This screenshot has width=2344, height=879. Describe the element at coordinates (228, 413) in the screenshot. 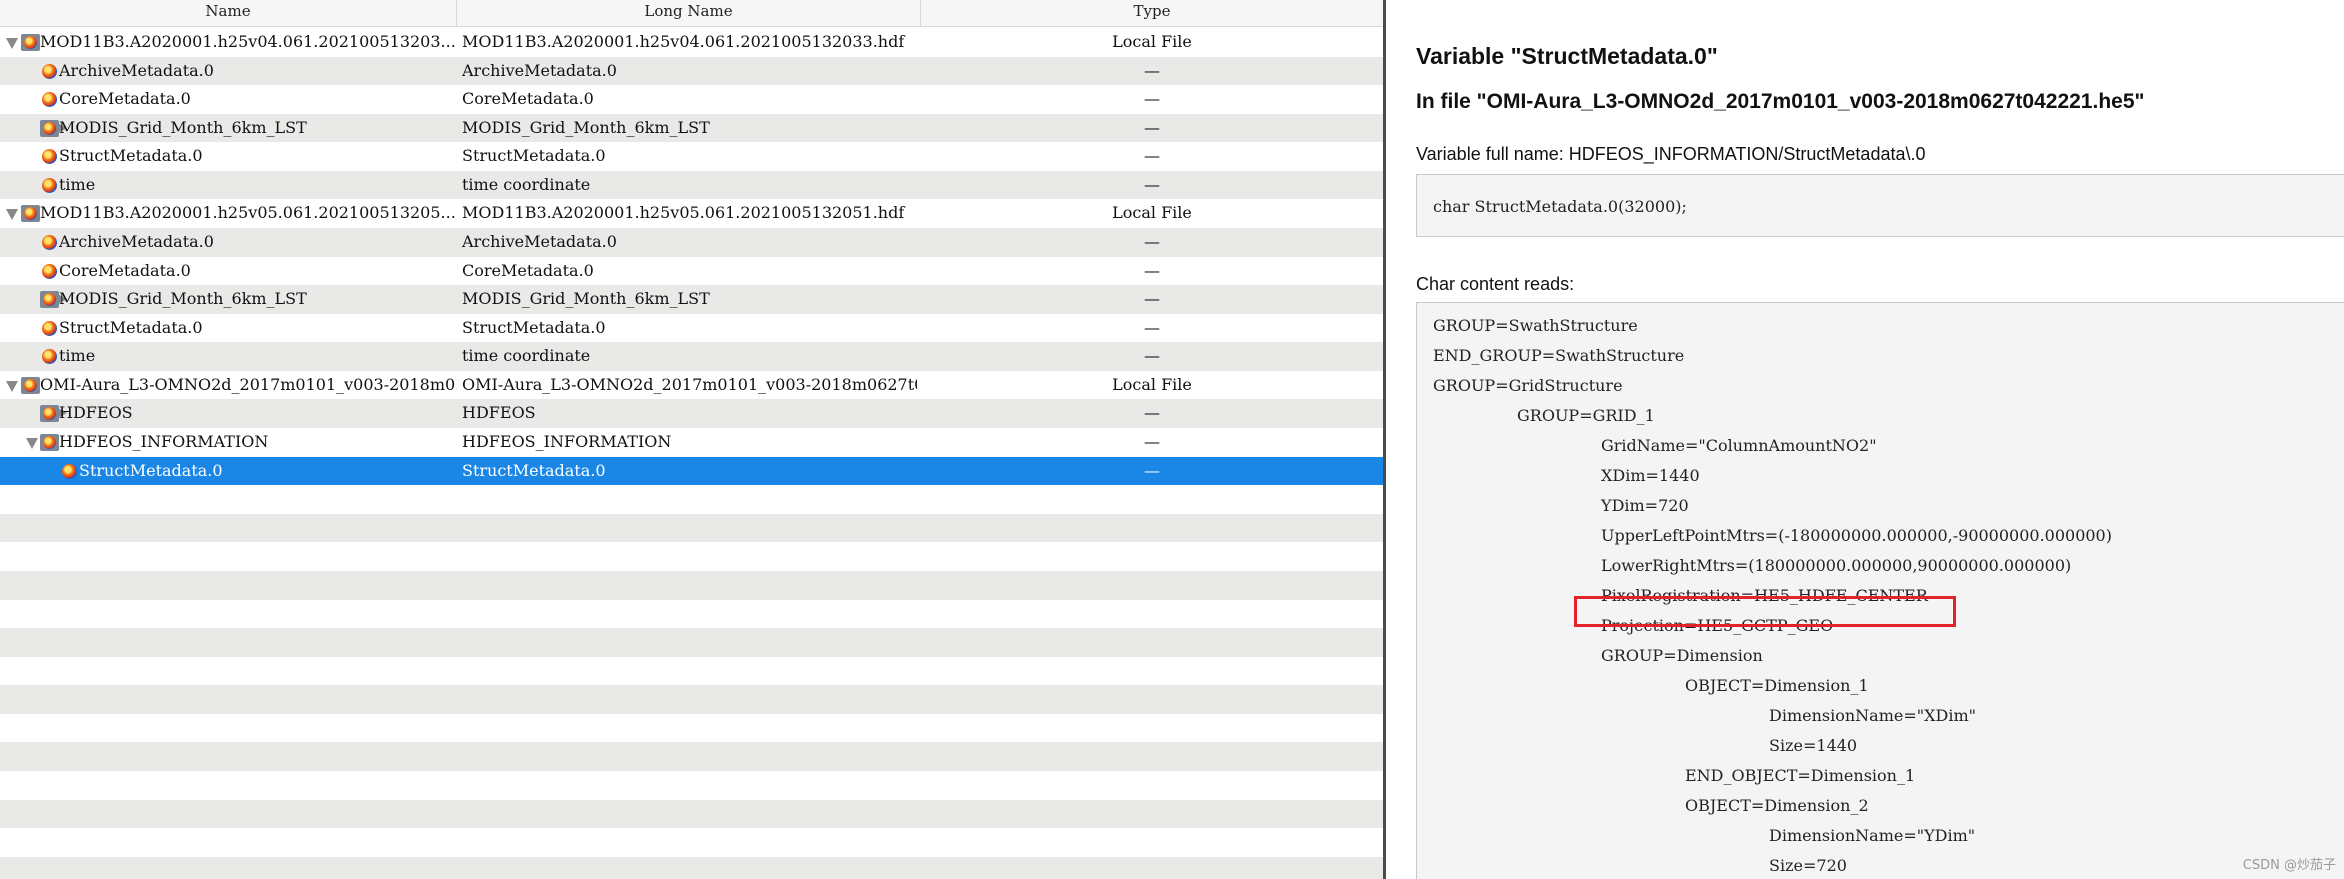

I see `tree-cell-name: HDFEOS` at that location.